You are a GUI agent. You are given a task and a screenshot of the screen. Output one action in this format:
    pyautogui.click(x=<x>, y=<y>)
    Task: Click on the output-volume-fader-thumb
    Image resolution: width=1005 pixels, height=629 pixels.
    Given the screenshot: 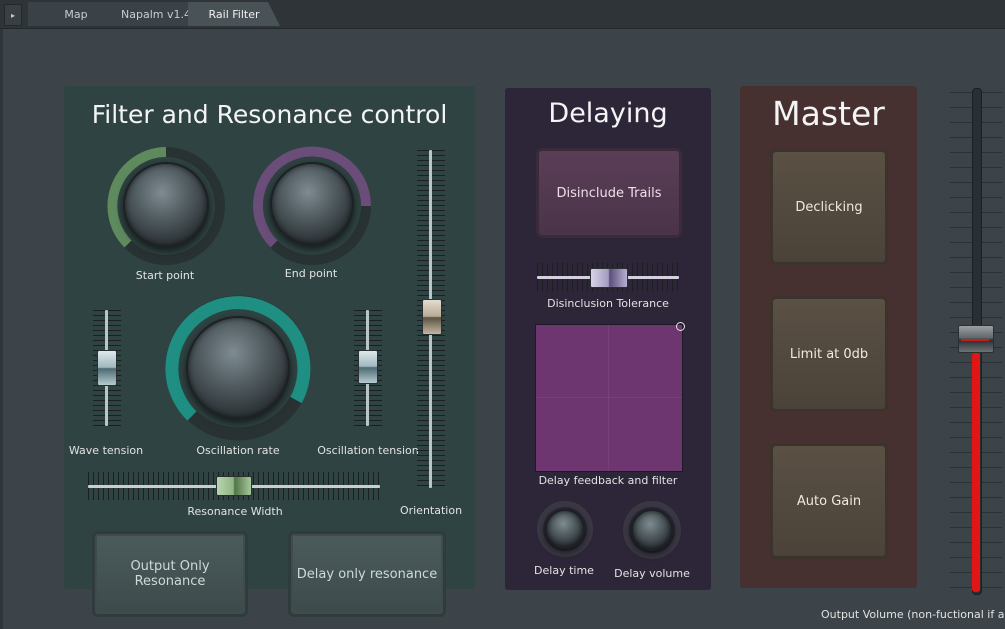 What is the action you would take?
    pyautogui.click(x=976, y=339)
    